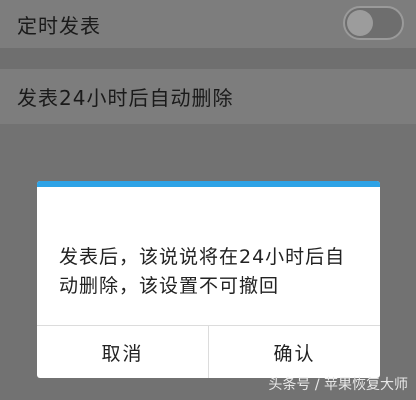 The image size is (416, 400). What do you see at coordinates (294, 352) in the screenshot?
I see `confirm-button: 确认` at bounding box center [294, 352].